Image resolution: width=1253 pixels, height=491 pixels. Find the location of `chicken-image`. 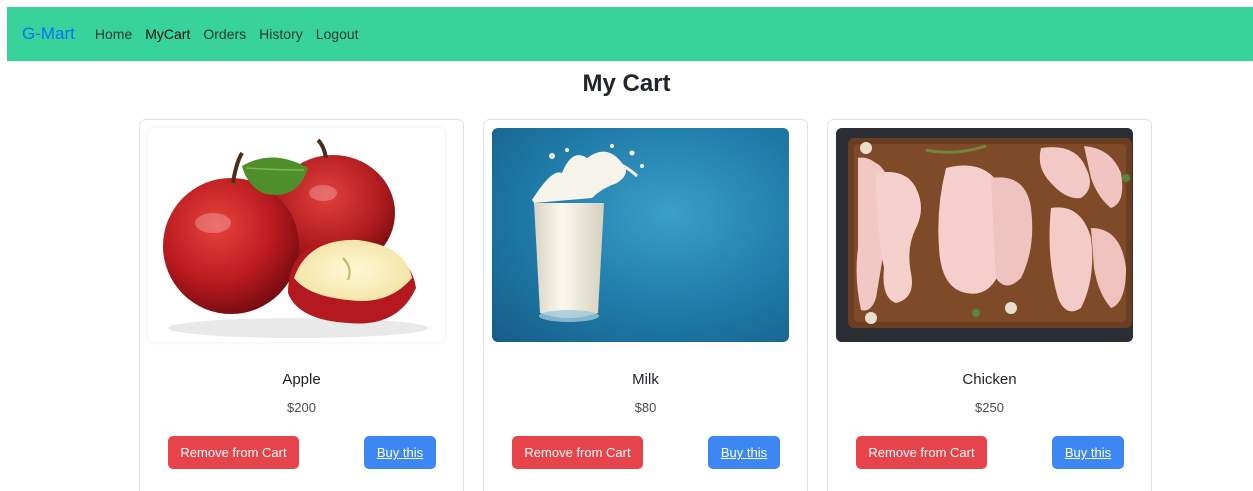

chicken-image is located at coordinates (984, 235).